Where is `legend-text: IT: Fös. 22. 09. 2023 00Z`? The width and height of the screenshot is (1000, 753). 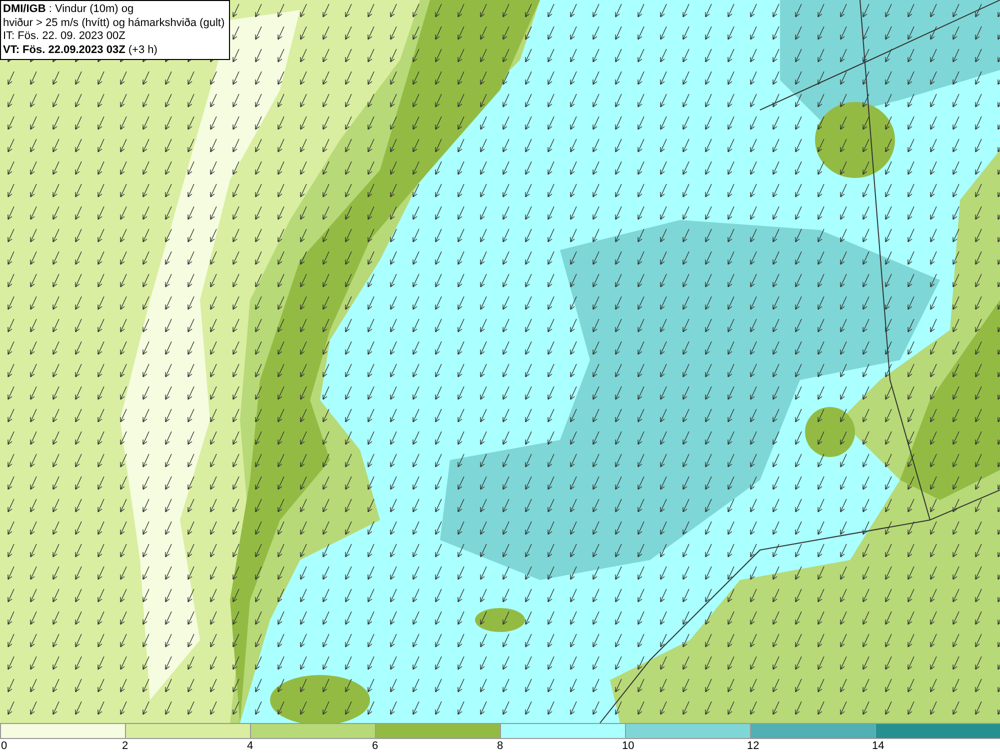 legend-text: IT: Fös. 22. 09. 2023 00Z is located at coordinates (64, 37).